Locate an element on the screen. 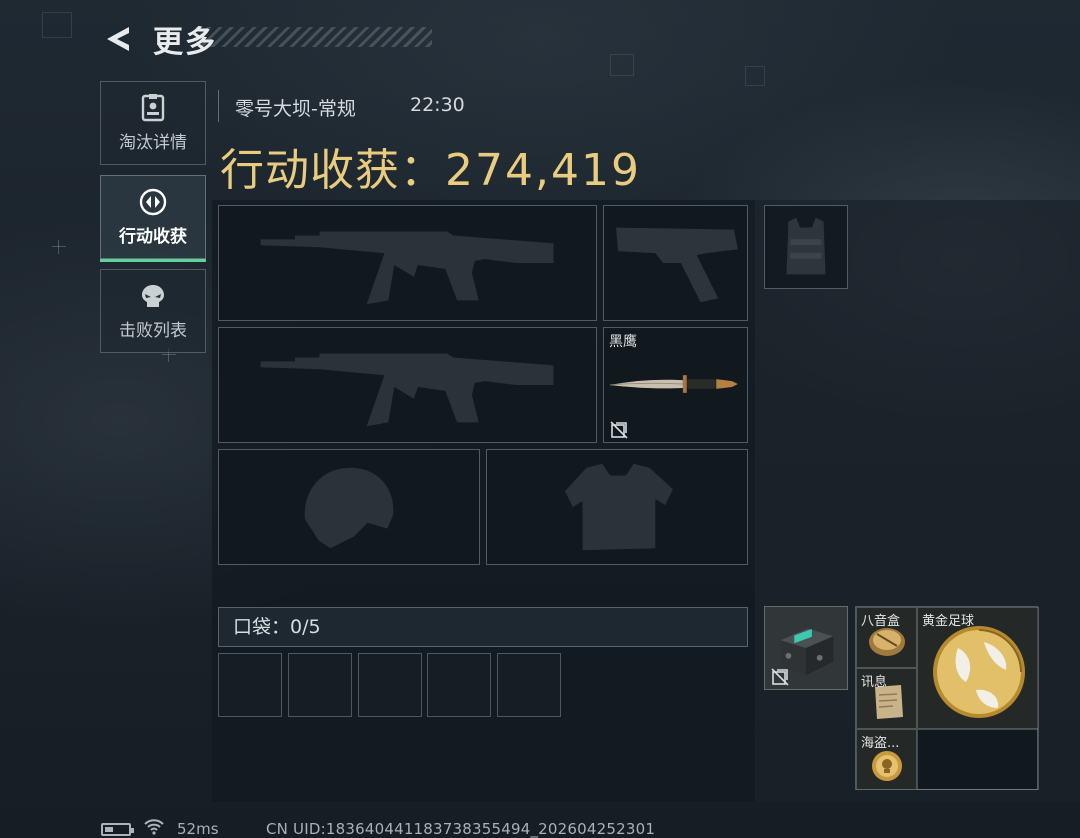  harvest-value: 274,419 is located at coordinates (543, 170).